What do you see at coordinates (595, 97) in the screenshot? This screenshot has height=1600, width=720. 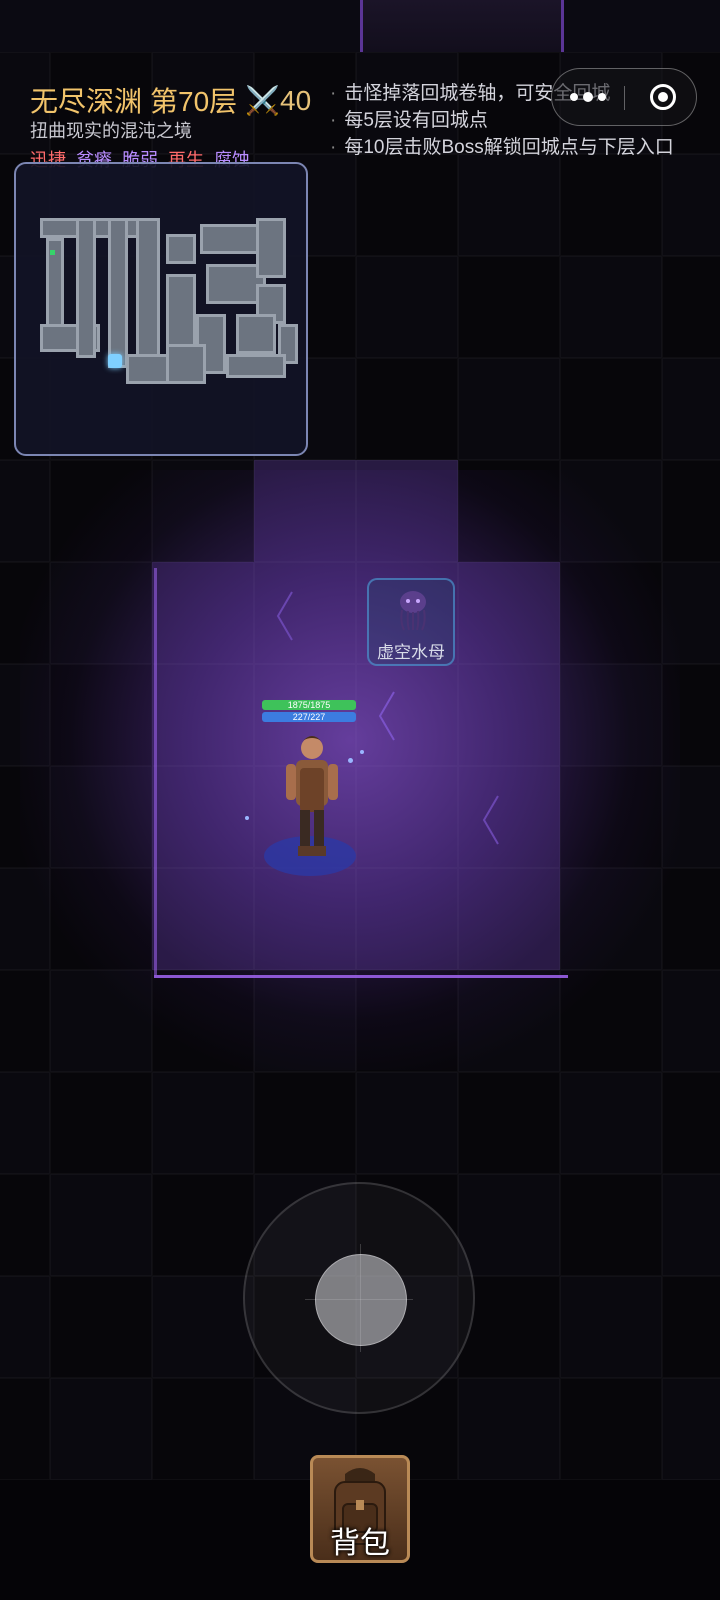 I see `more-dots-icon` at bounding box center [595, 97].